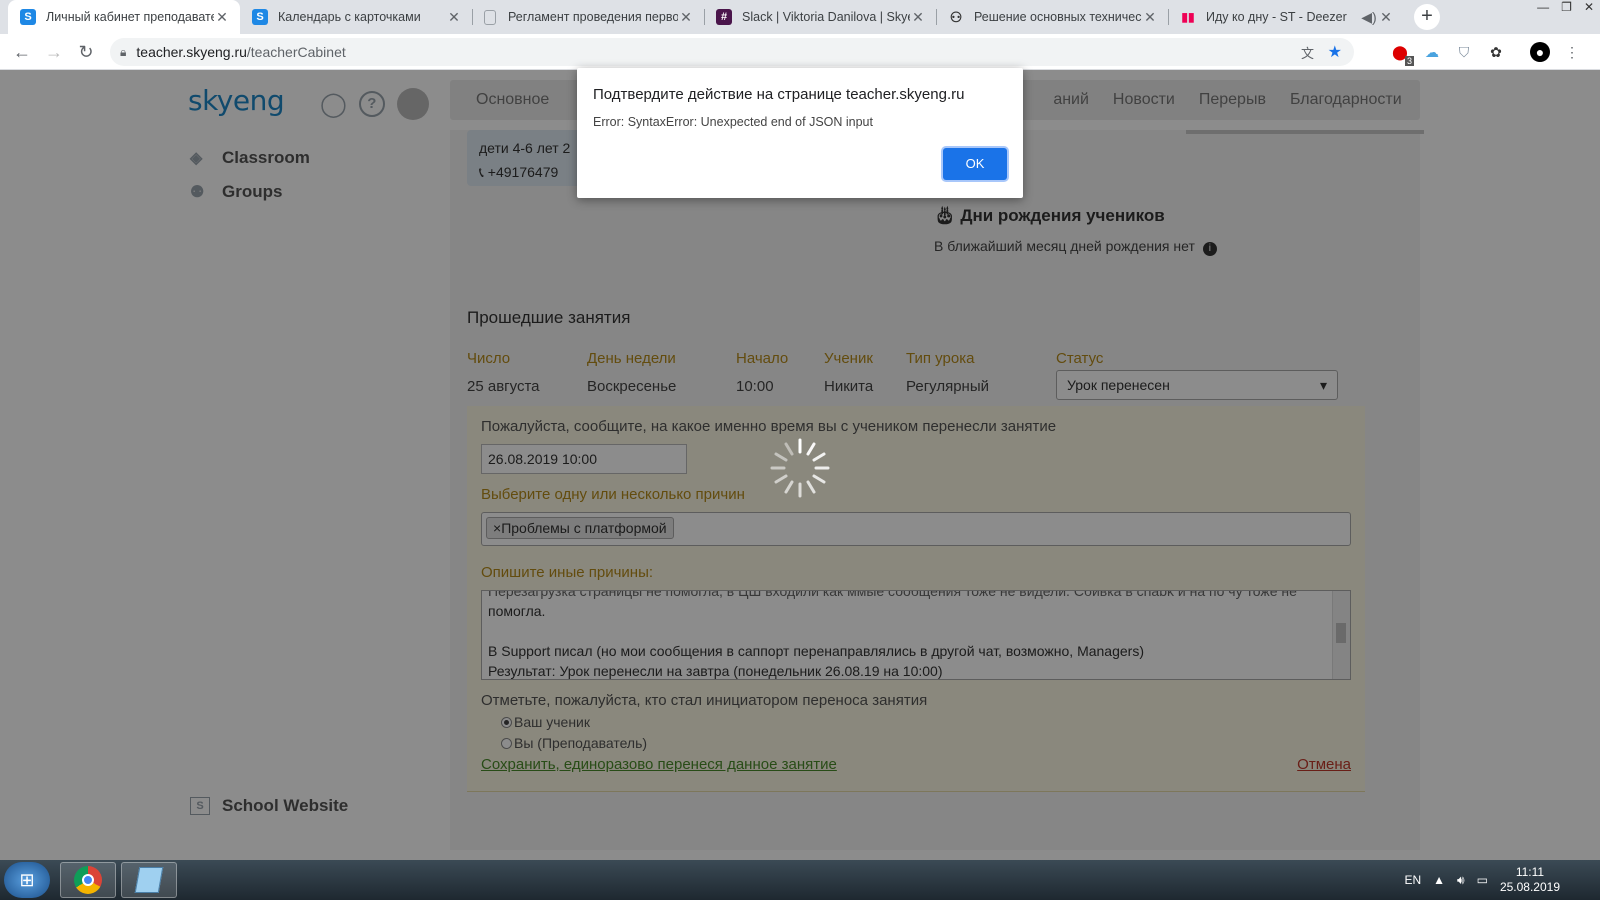 The height and width of the screenshot is (900, 1600). I want to click on chrome-center, so click(88, 880).